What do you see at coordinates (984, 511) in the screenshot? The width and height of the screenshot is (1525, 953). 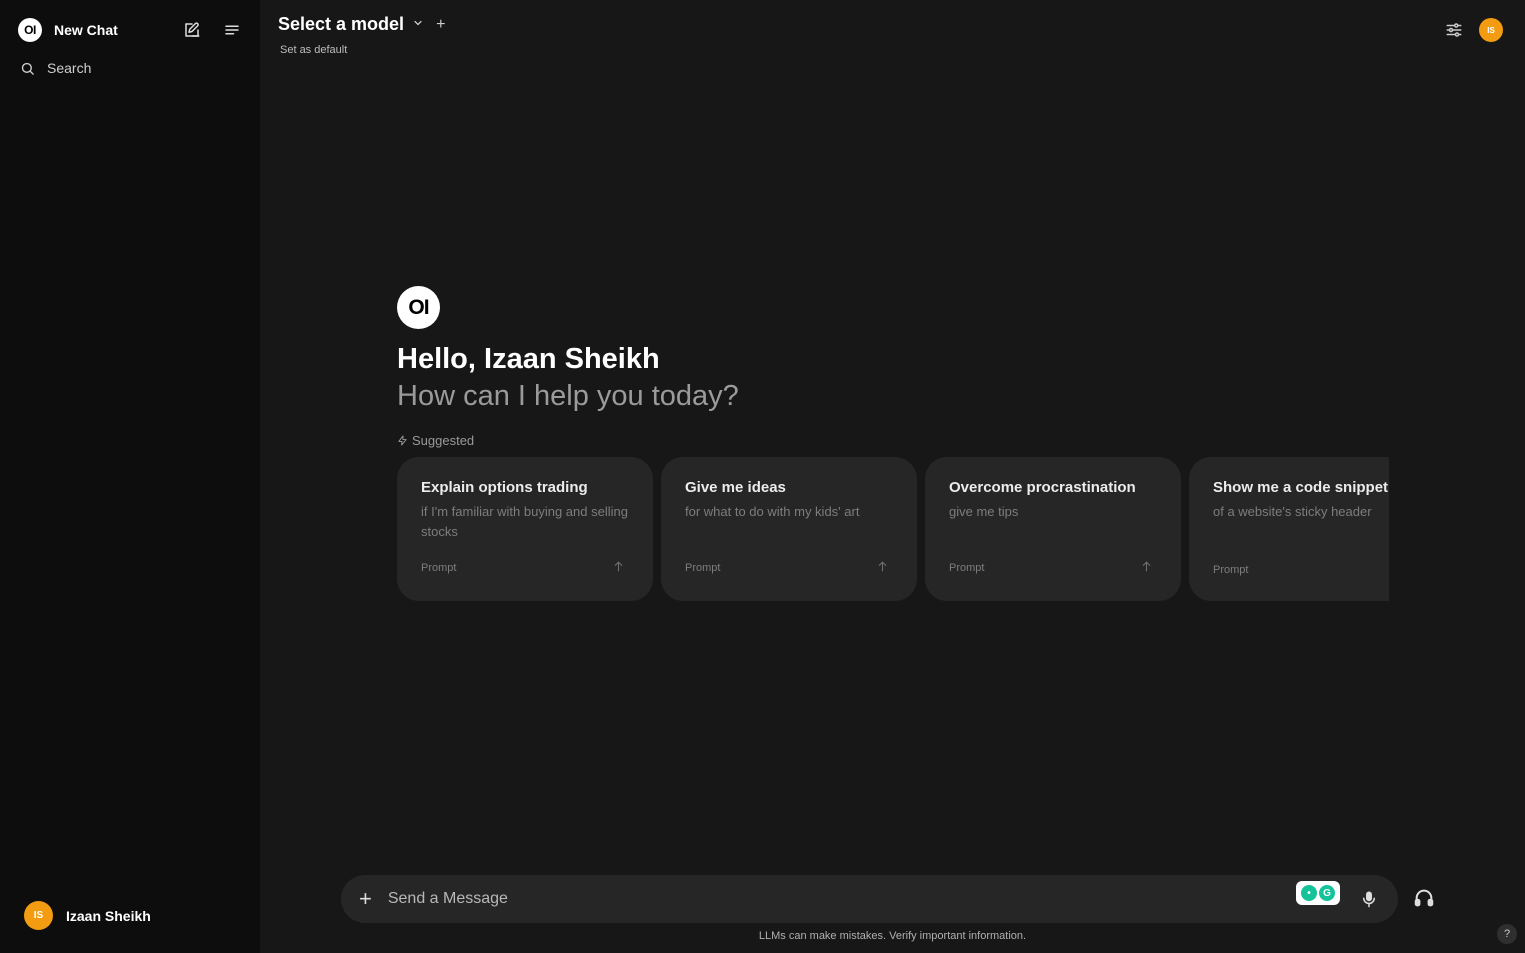 I see `suggestion-subtitle: give me tips` at bounding box center [984, 511].